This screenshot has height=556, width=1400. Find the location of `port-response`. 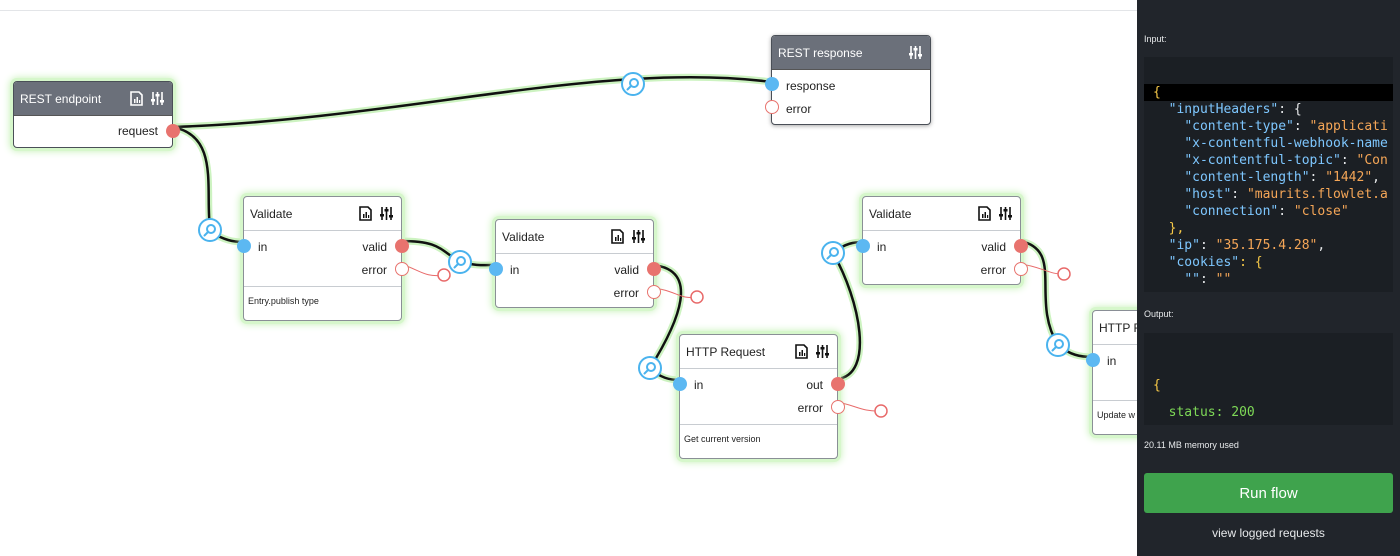

port-response is located at coordinates (772, 84).